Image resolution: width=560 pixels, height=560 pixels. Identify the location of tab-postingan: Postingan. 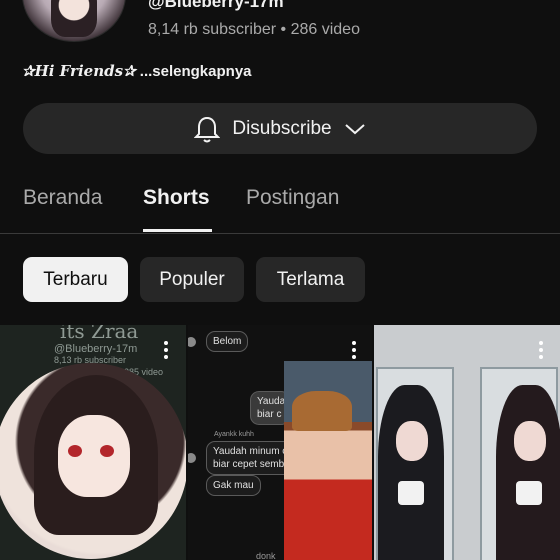
(292, 198).